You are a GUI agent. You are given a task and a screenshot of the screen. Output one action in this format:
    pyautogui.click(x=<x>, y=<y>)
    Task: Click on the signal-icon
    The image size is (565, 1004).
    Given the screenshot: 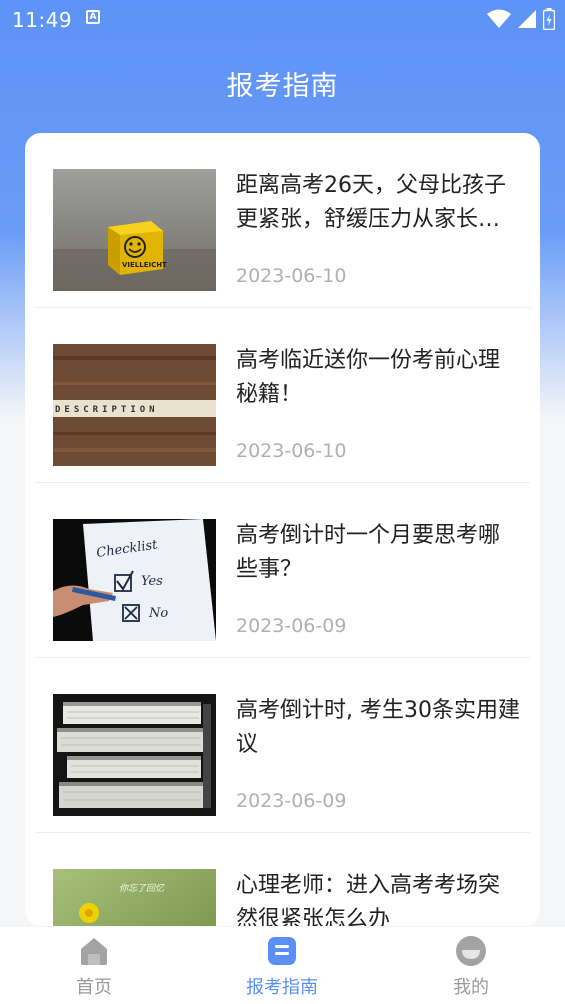 What is the action you would take?
    pyautogui.click(x=527, y=19)
    